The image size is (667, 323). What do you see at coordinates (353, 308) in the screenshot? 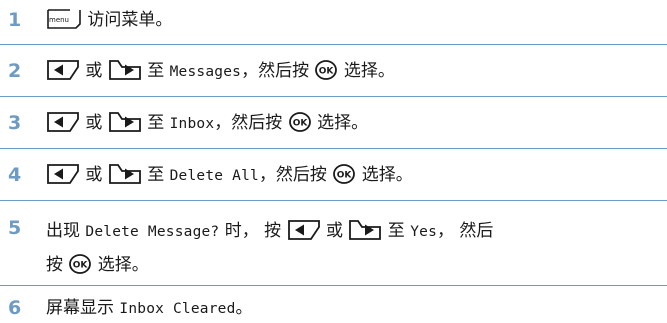
I see `step-text: 屏幕显示 Inbox Cleared。` at bounding box center [353, 308].